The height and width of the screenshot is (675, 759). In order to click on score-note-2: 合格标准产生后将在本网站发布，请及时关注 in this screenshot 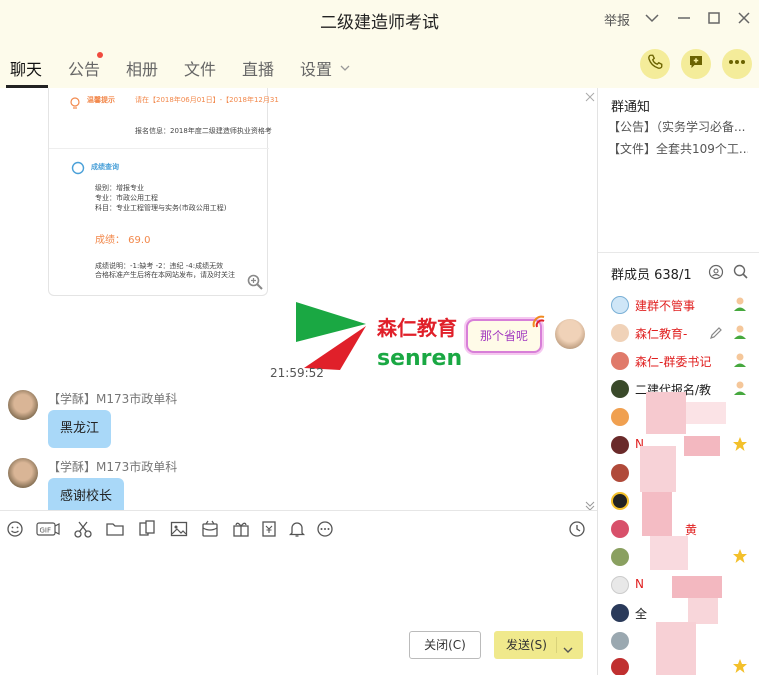, I will do `click(165, 275)`.